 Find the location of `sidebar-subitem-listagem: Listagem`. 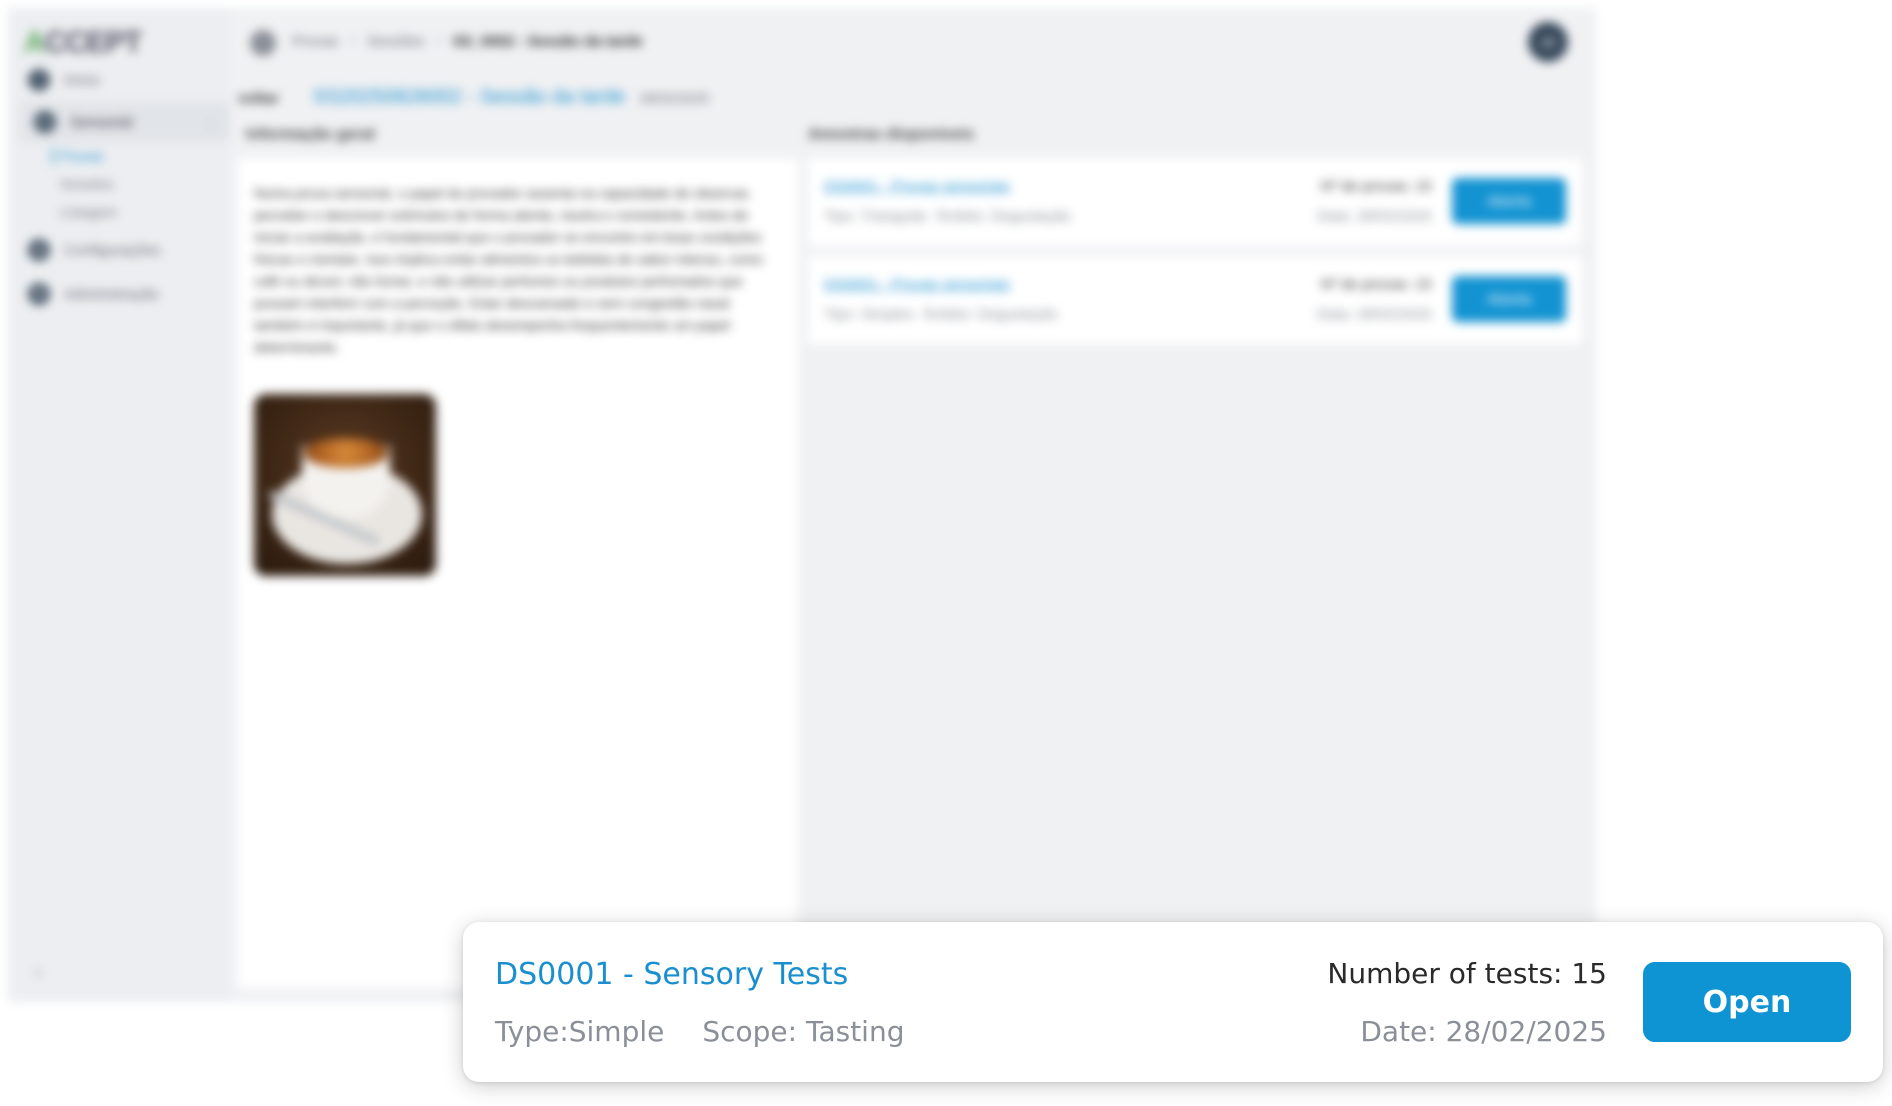

sidebar-subitem-listagem: Listagem is located at coordinates (88, 212).